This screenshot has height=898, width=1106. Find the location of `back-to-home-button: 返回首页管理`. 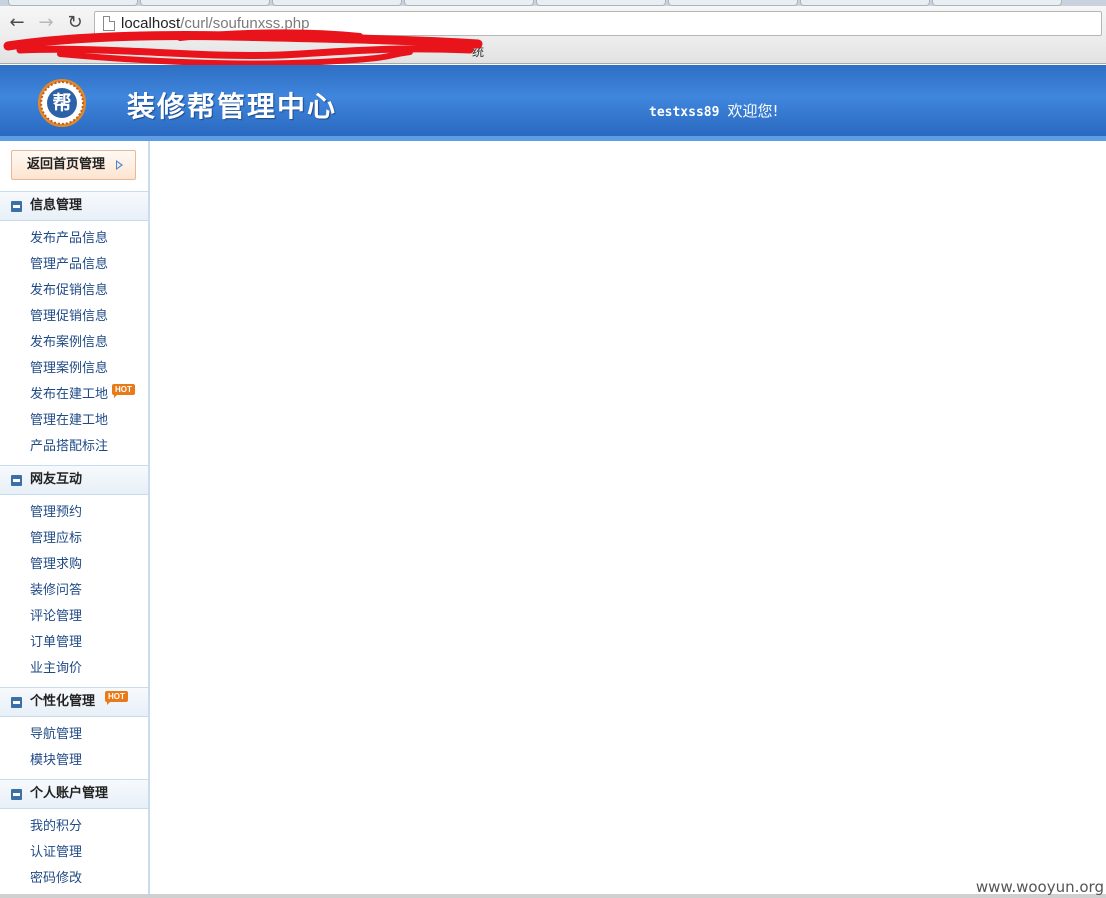

back-to-home-button: 返回首页管理 is located at coordinates (73, 165).